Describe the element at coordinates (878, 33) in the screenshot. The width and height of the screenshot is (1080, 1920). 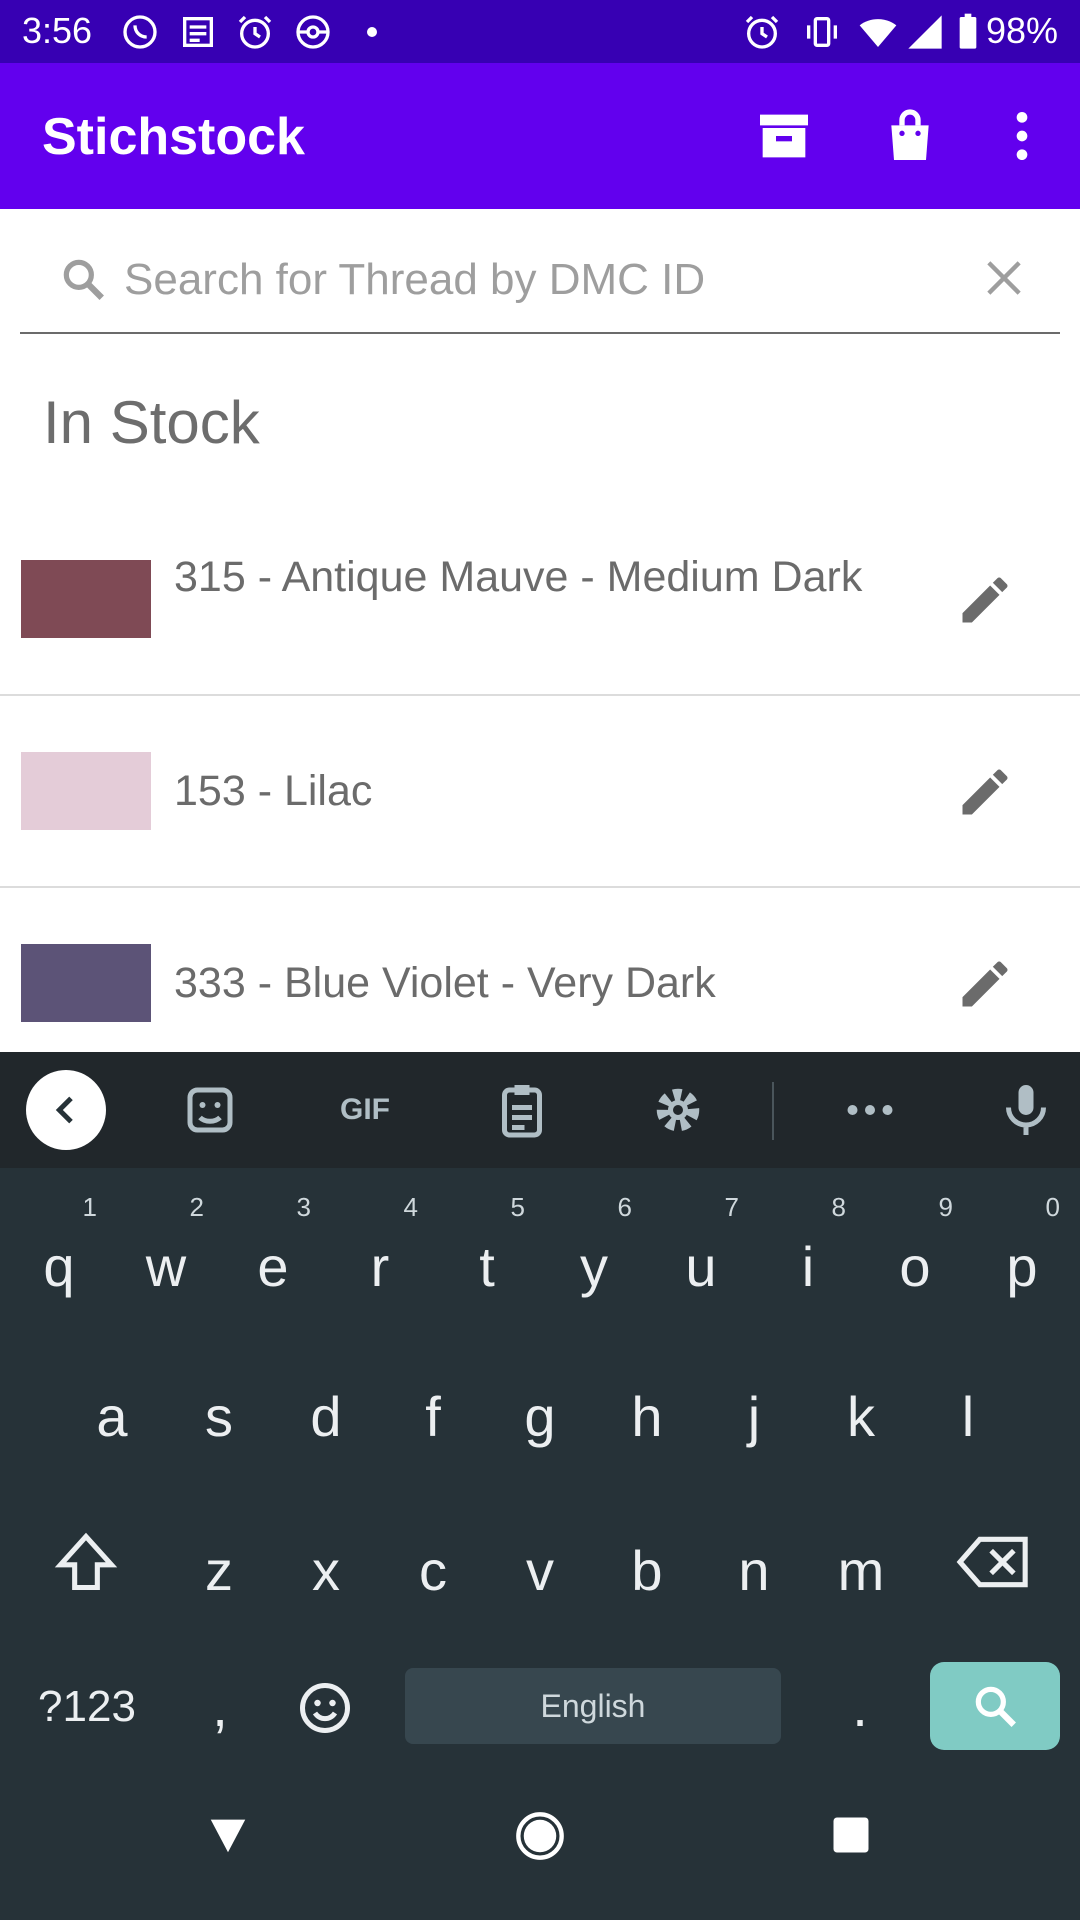
I see `wifi-icon` at that location.